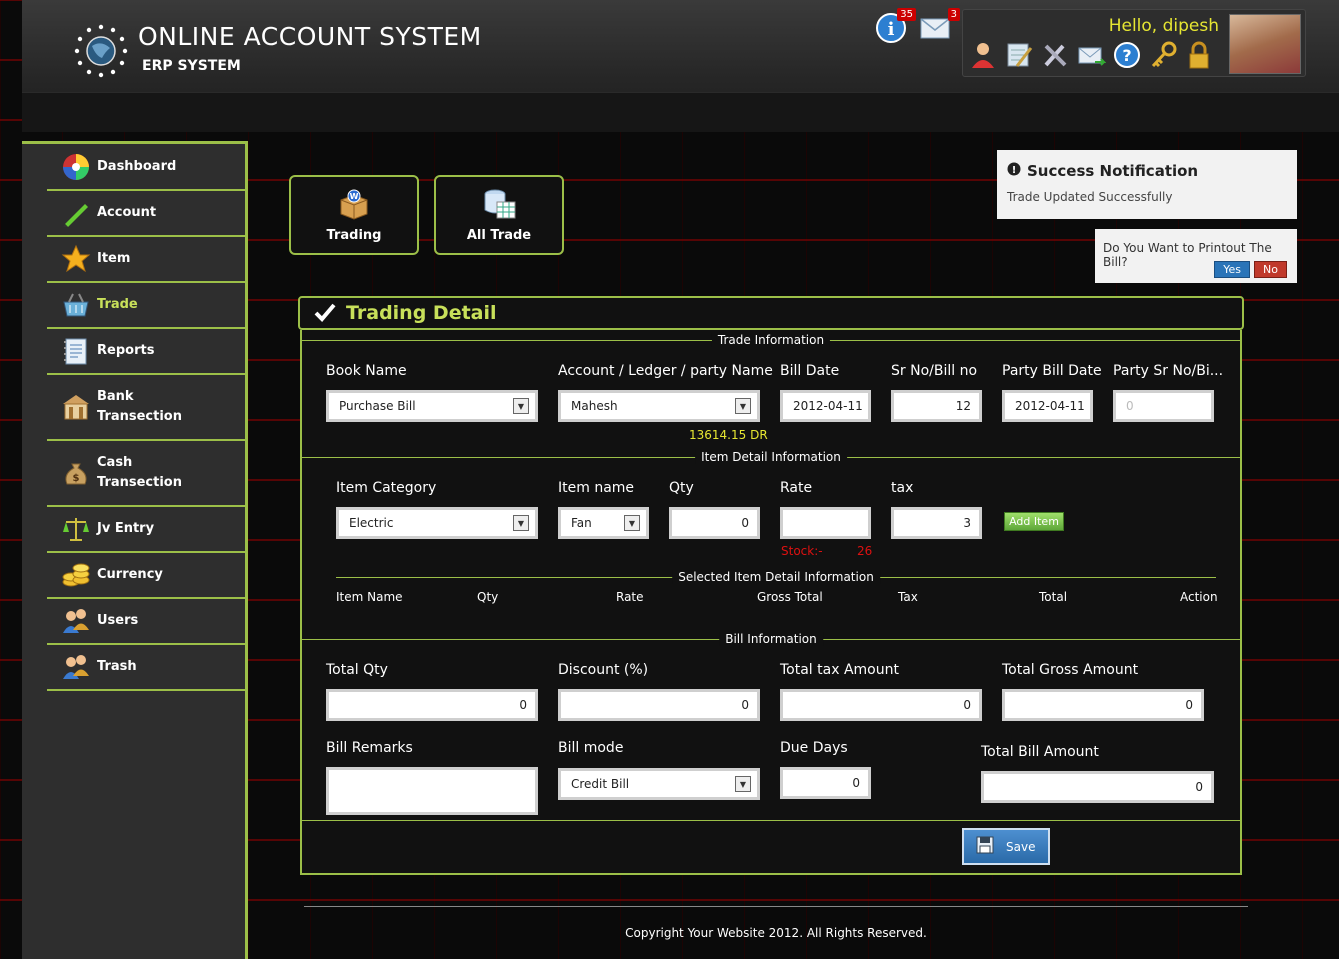 The width and height of the screenshot is (1339, 959). What do you see at coordinates (591, 748) in the screenshot?
I see `bill-mode-label: Bill mode` at bounding box center [591, 748].